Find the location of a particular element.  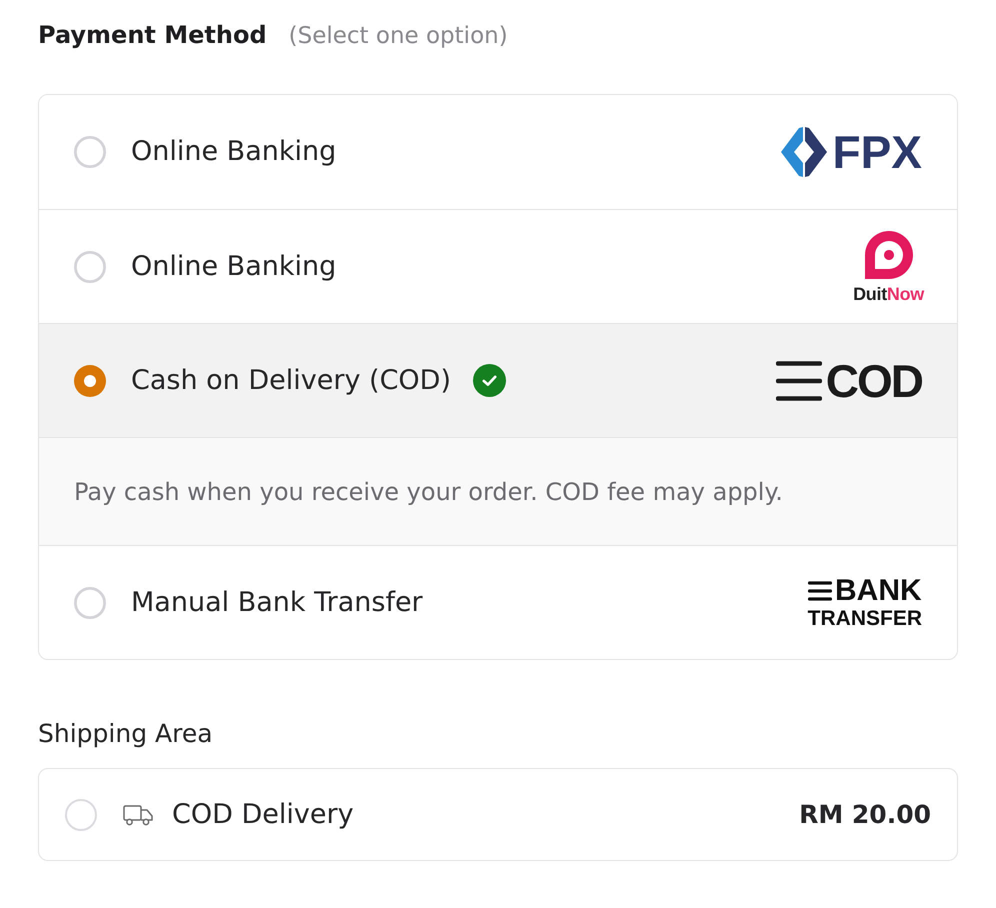

logo-text: FPX is located at coordinates (877, 152).